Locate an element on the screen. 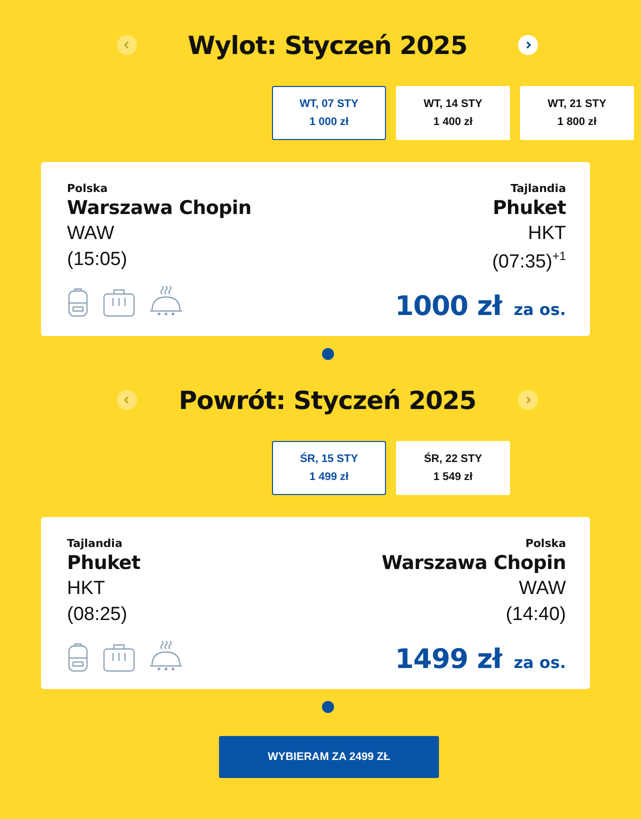 The height and width of the screenshot is (819, 641). month-title: Wylot: Styczeń 2025 is located at coordinates (328, 45).